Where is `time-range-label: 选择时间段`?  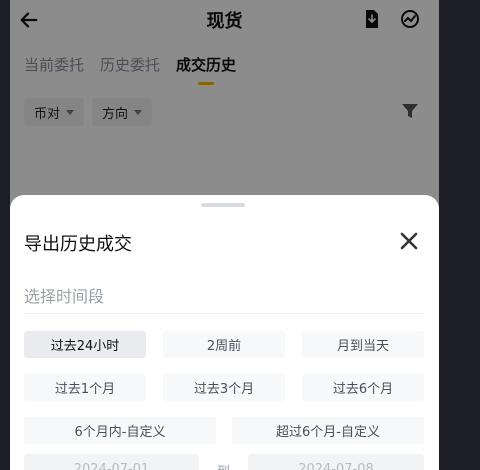
time-range-label: 选择时间段 is located at coordinates (64, 296).